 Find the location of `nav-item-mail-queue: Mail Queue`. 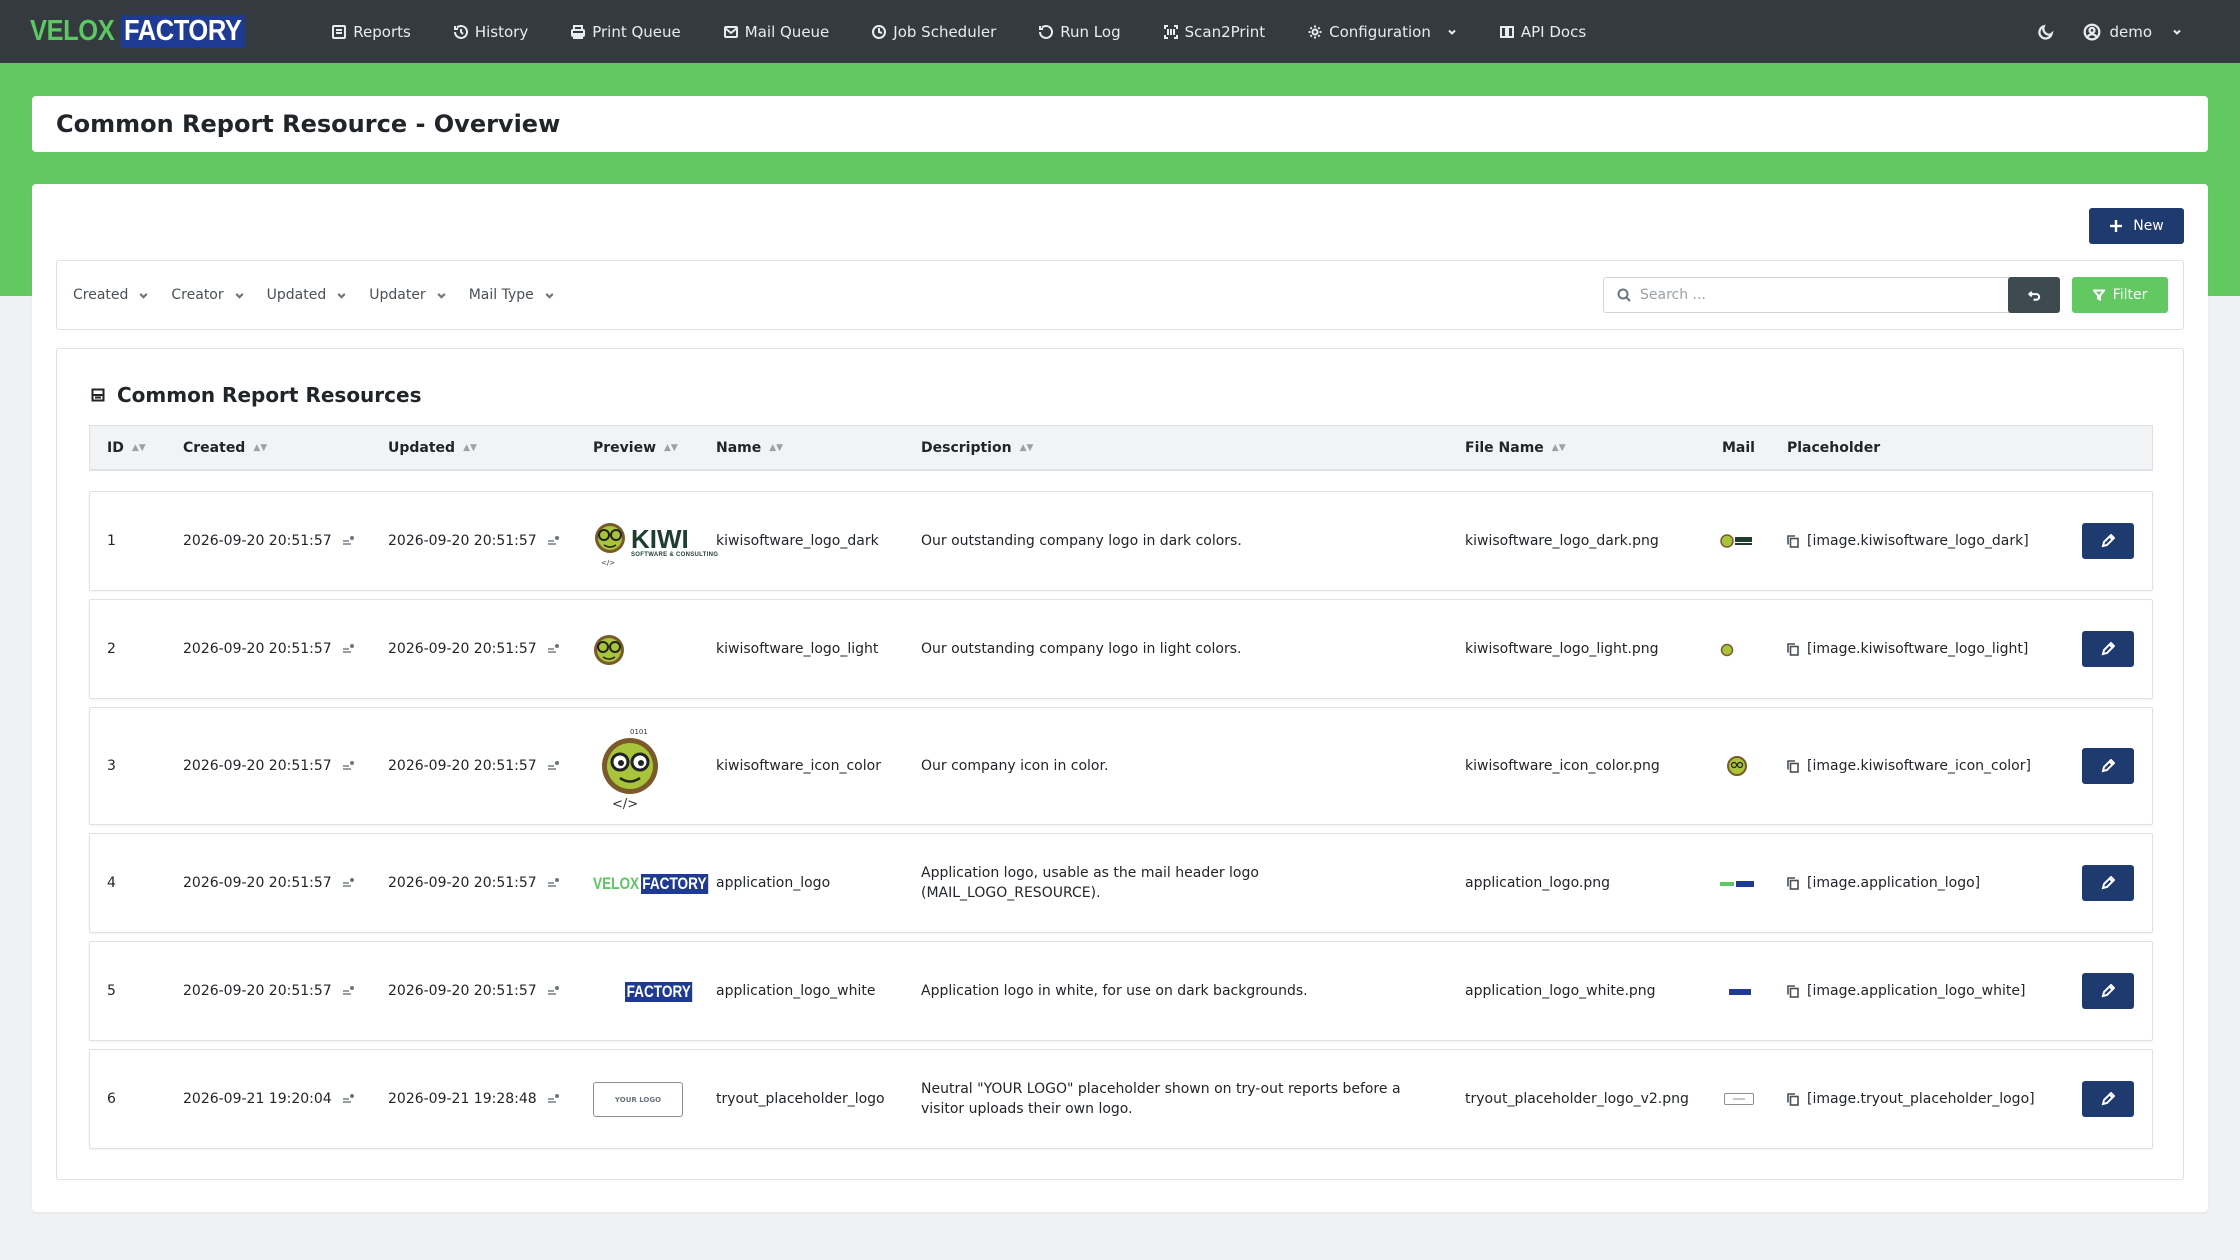

nav-item-mail-queue: Mail Queue is located at coordinates (776, 31).